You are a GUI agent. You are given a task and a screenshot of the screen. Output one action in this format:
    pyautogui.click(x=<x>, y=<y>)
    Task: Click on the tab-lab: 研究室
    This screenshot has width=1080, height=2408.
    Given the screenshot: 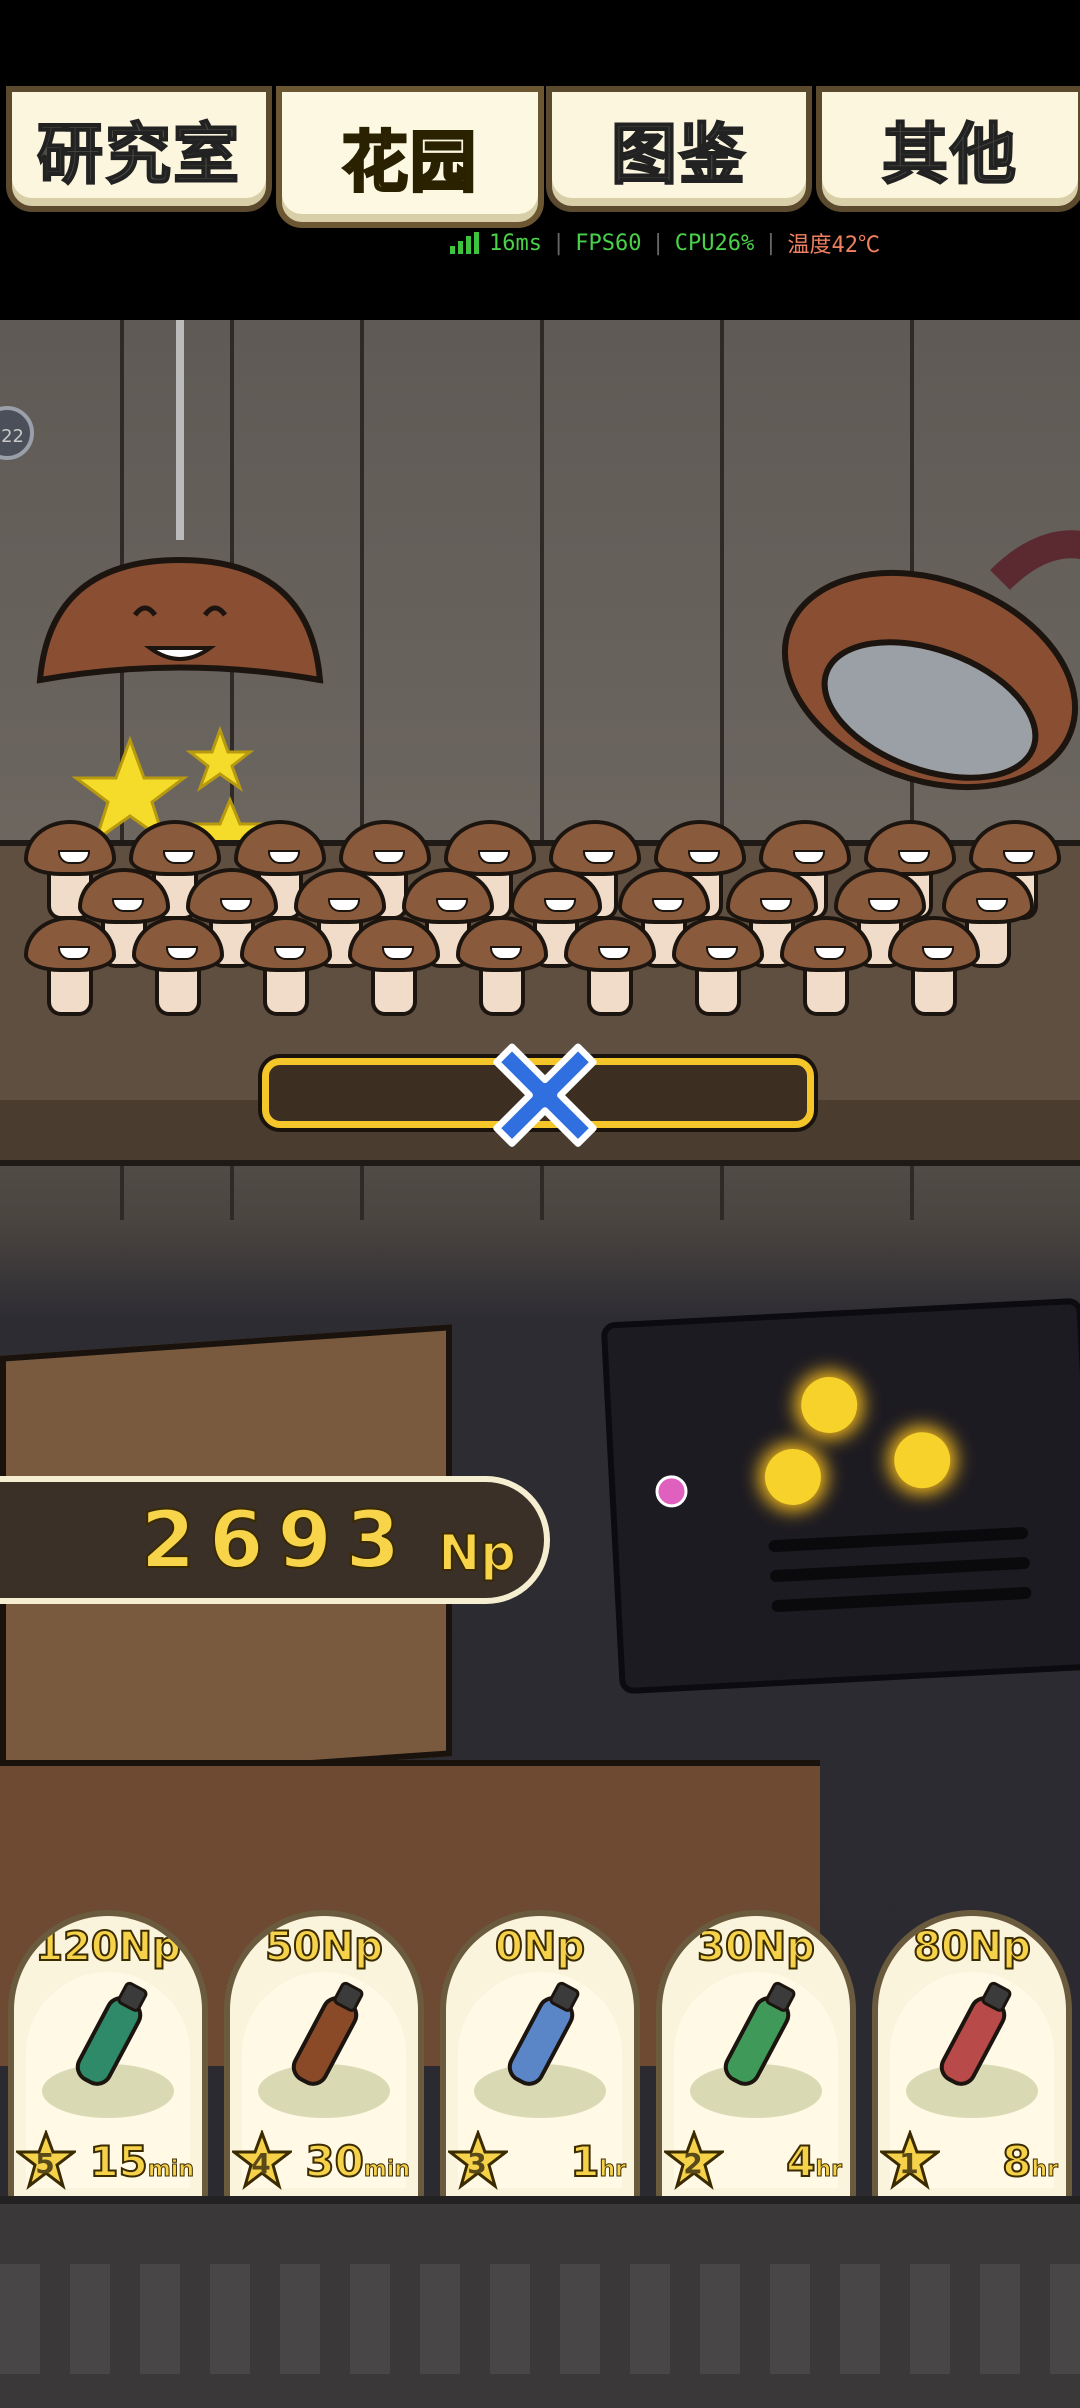 What is the action you would take?
    pyautogui.click(x=139, y=149)
    